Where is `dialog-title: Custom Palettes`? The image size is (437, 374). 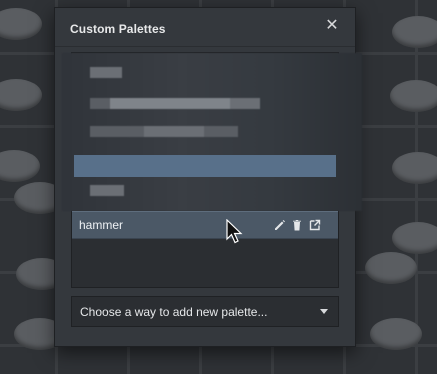 dialog-title: Custom Palettes is located at coordinates (118, 29).